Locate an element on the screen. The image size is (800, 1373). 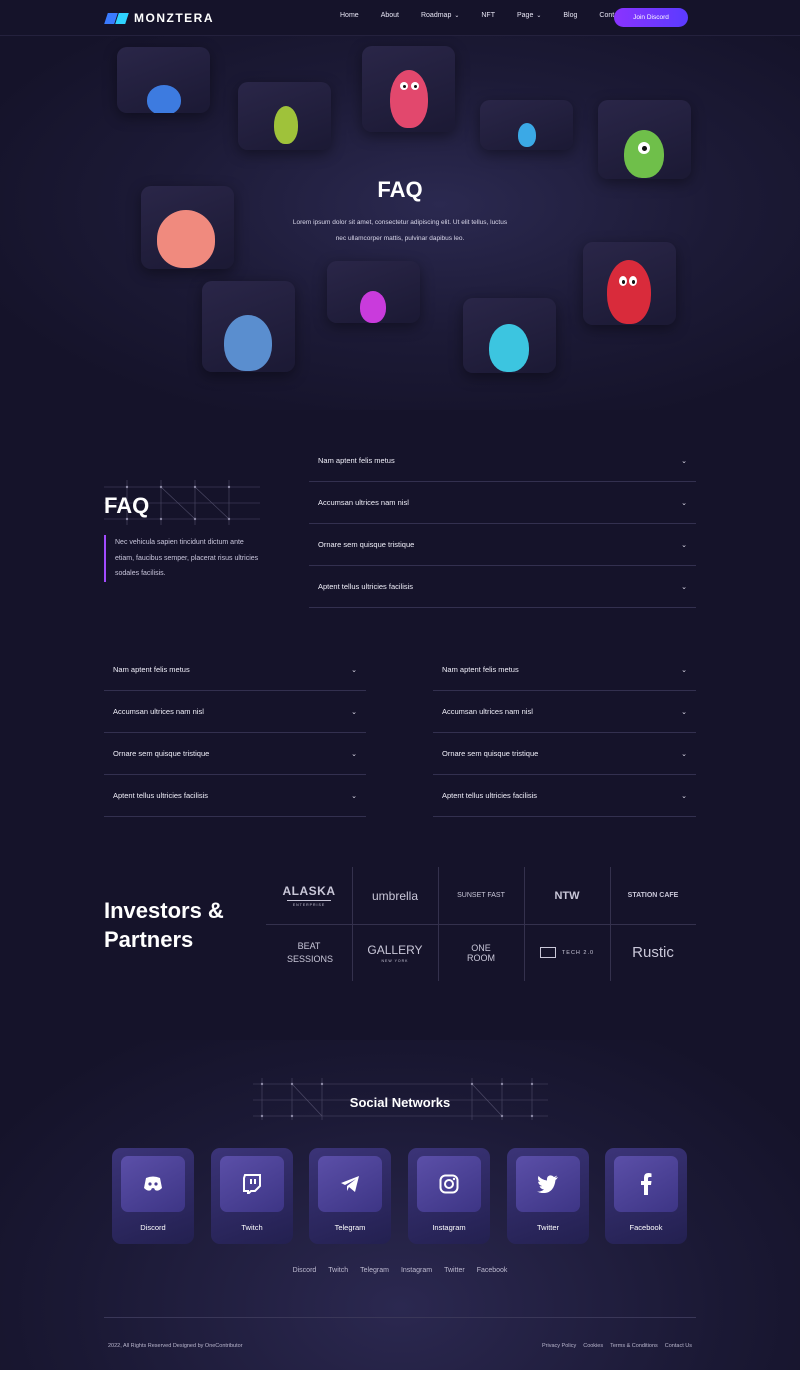
twitch-card: Twitch is located at coordinates (252, 1196).